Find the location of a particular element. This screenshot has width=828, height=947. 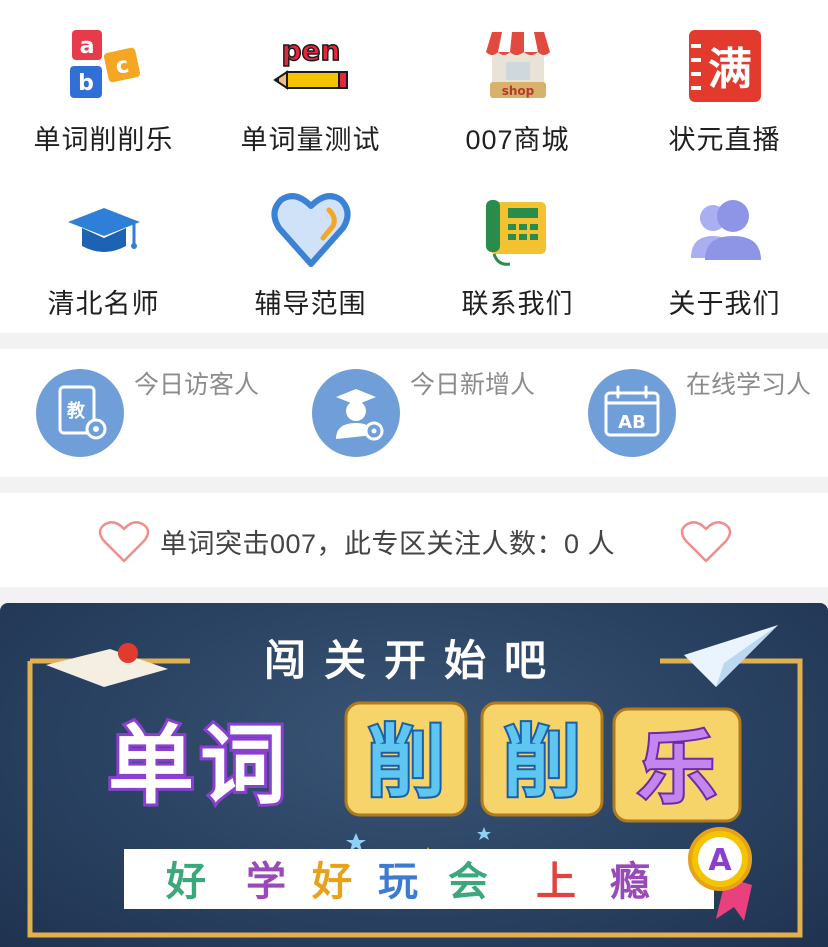

banner-top-text: 闯关开始吧 is located at coordinates (414, 660).